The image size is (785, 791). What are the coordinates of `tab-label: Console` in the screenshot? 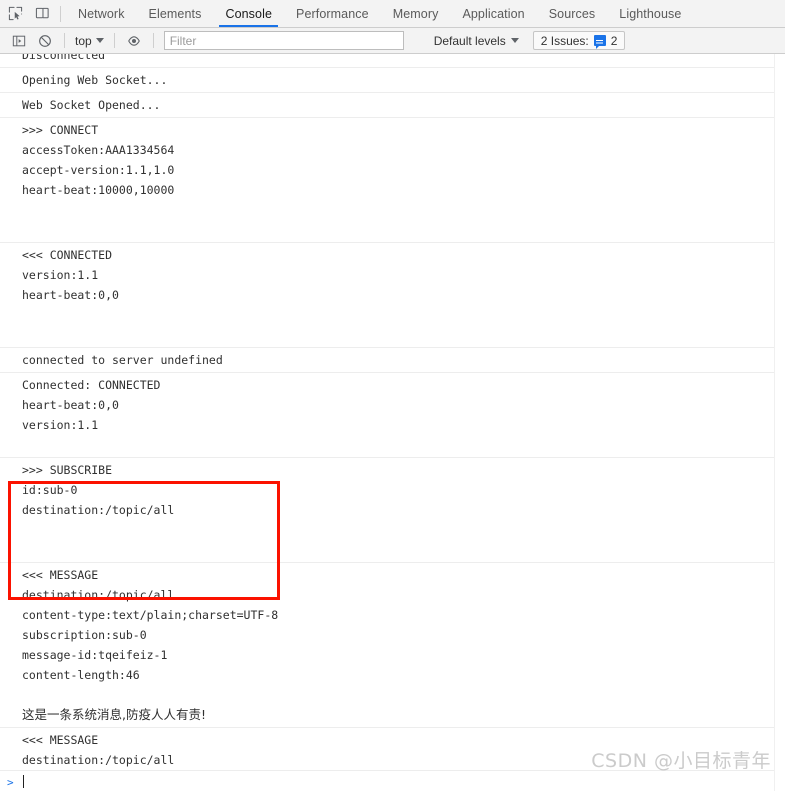 It's located at (249, 13).